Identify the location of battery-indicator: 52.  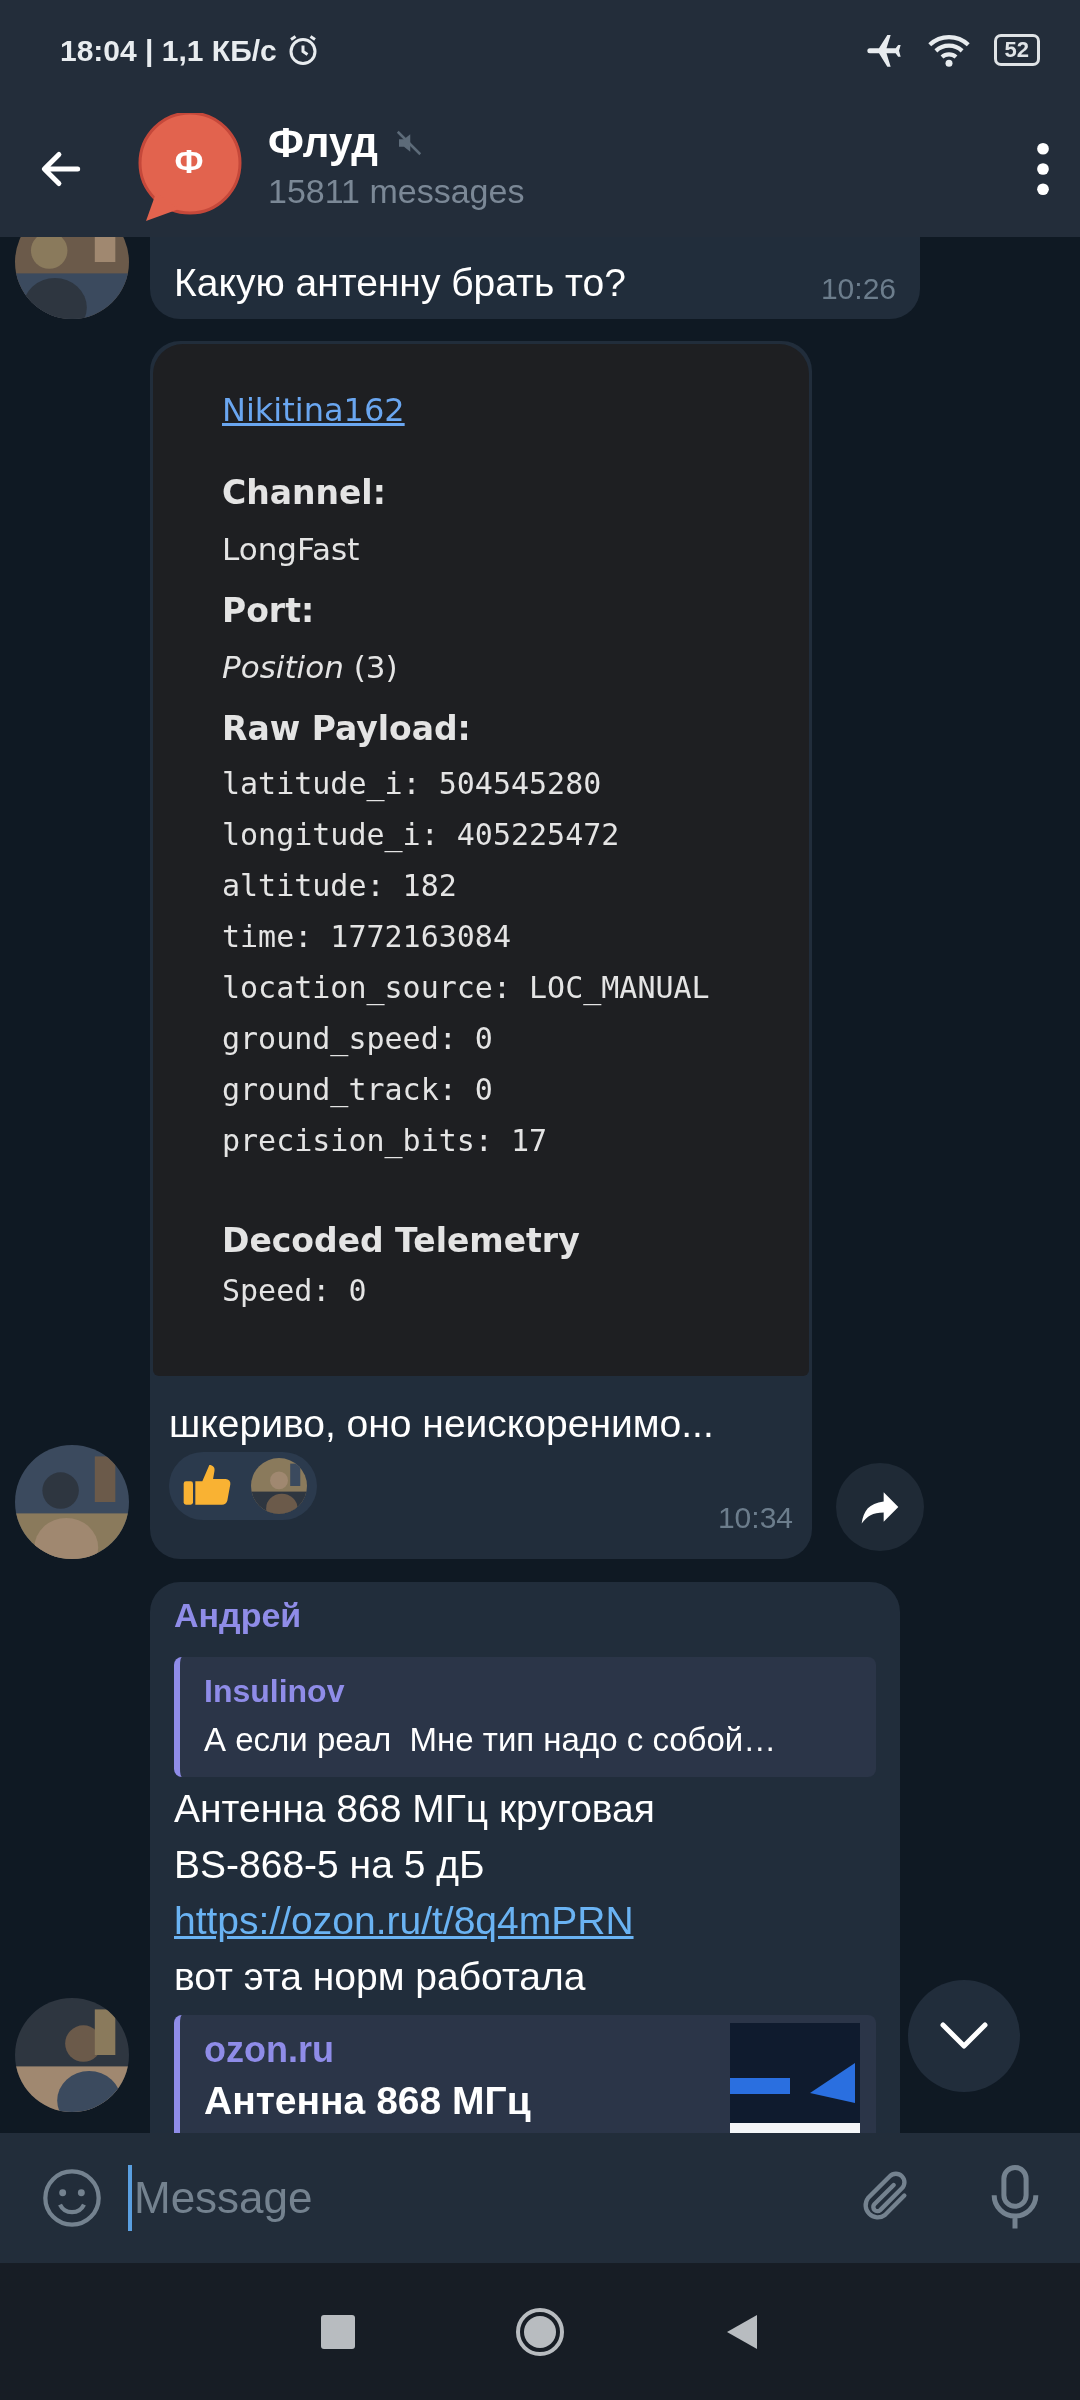
(1016, 50).